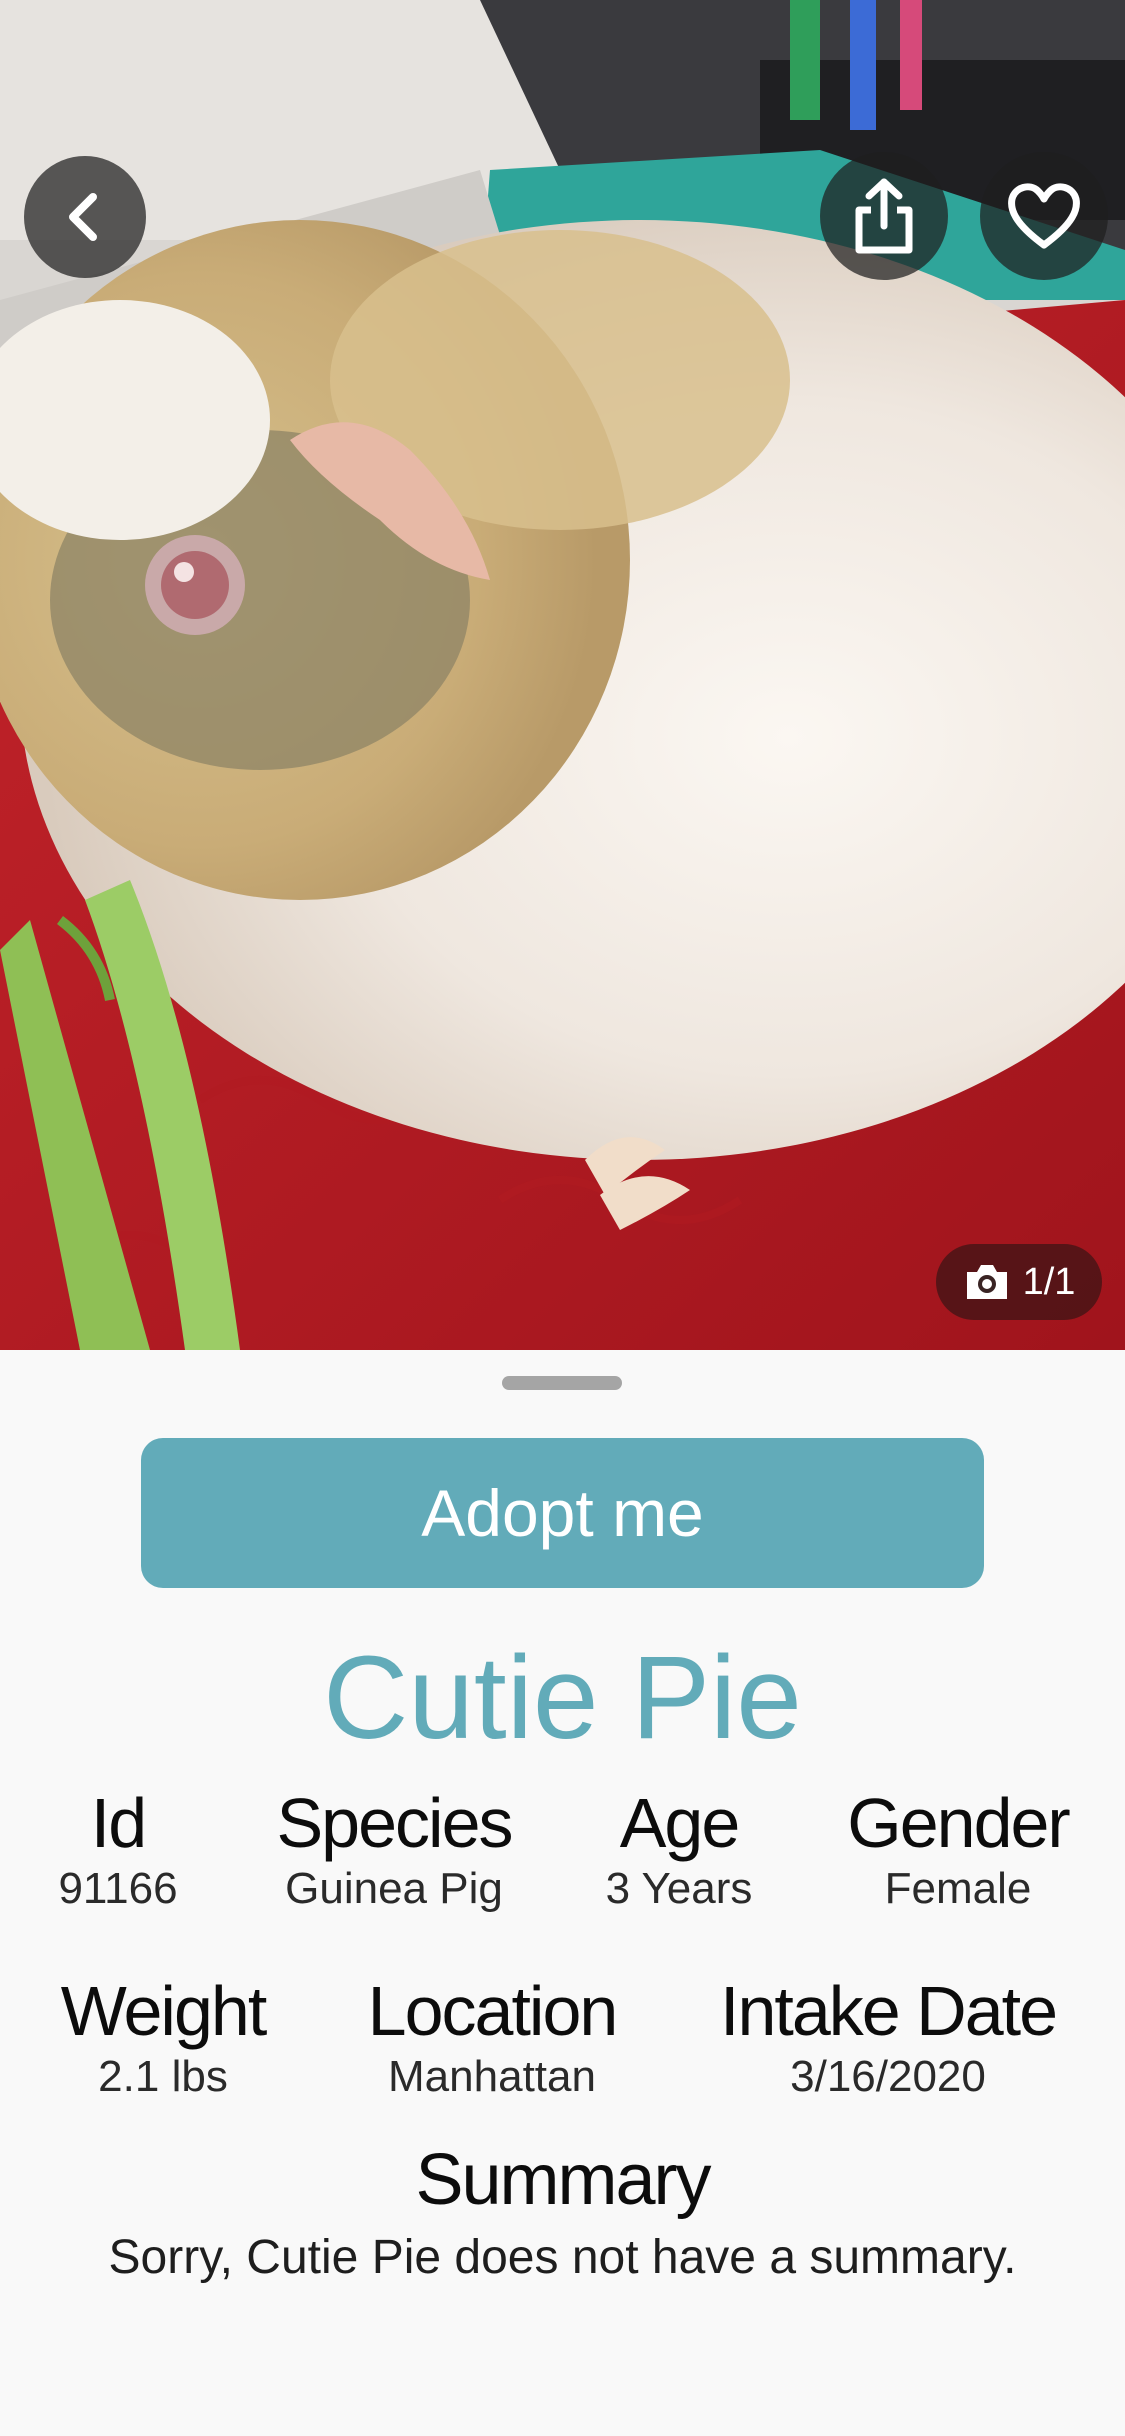 The width and height of the screenshot is (1125, 2436). I want to click on field-species: Species Guinea Pig, so click(394, 1850).